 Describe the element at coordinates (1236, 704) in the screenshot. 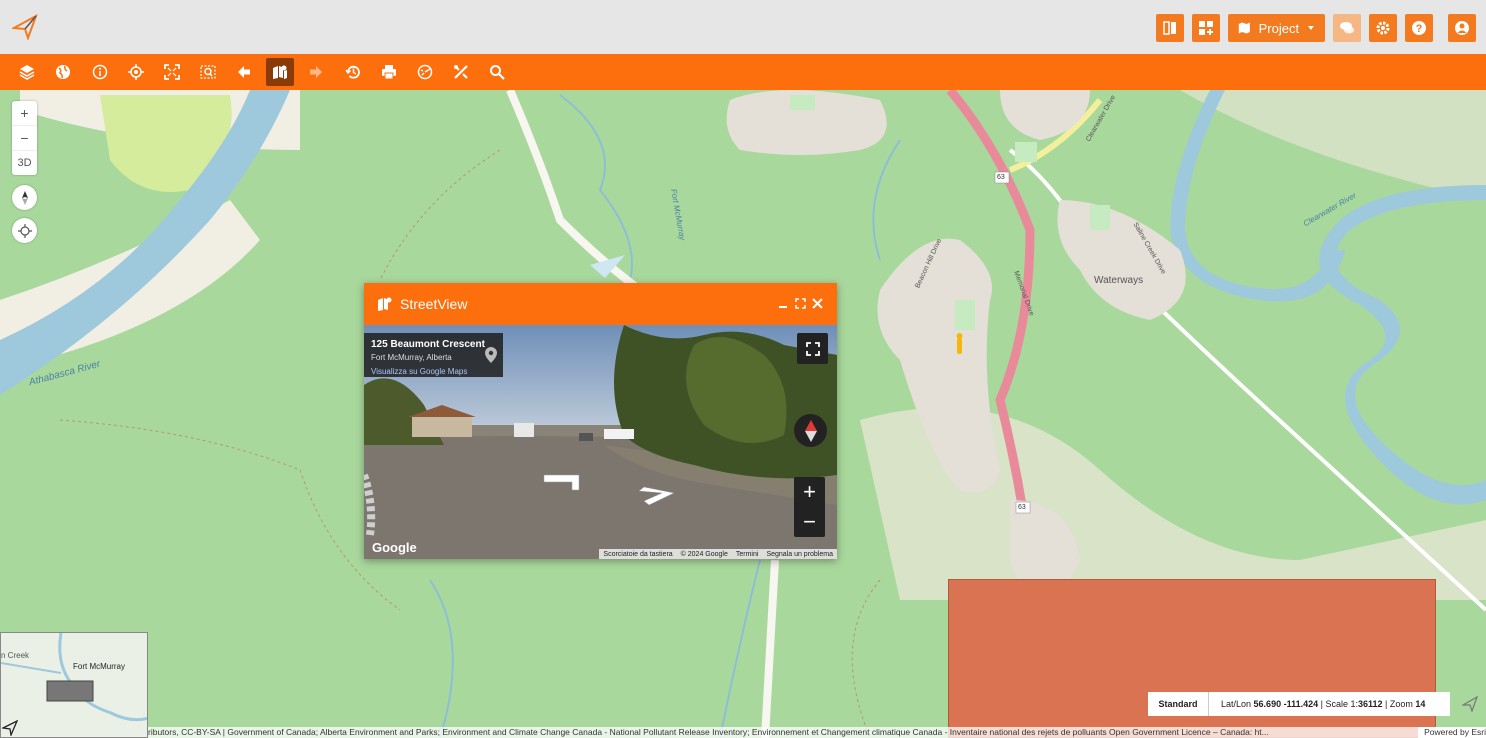

I see `latlon-label: Lat/Lon` at that location.